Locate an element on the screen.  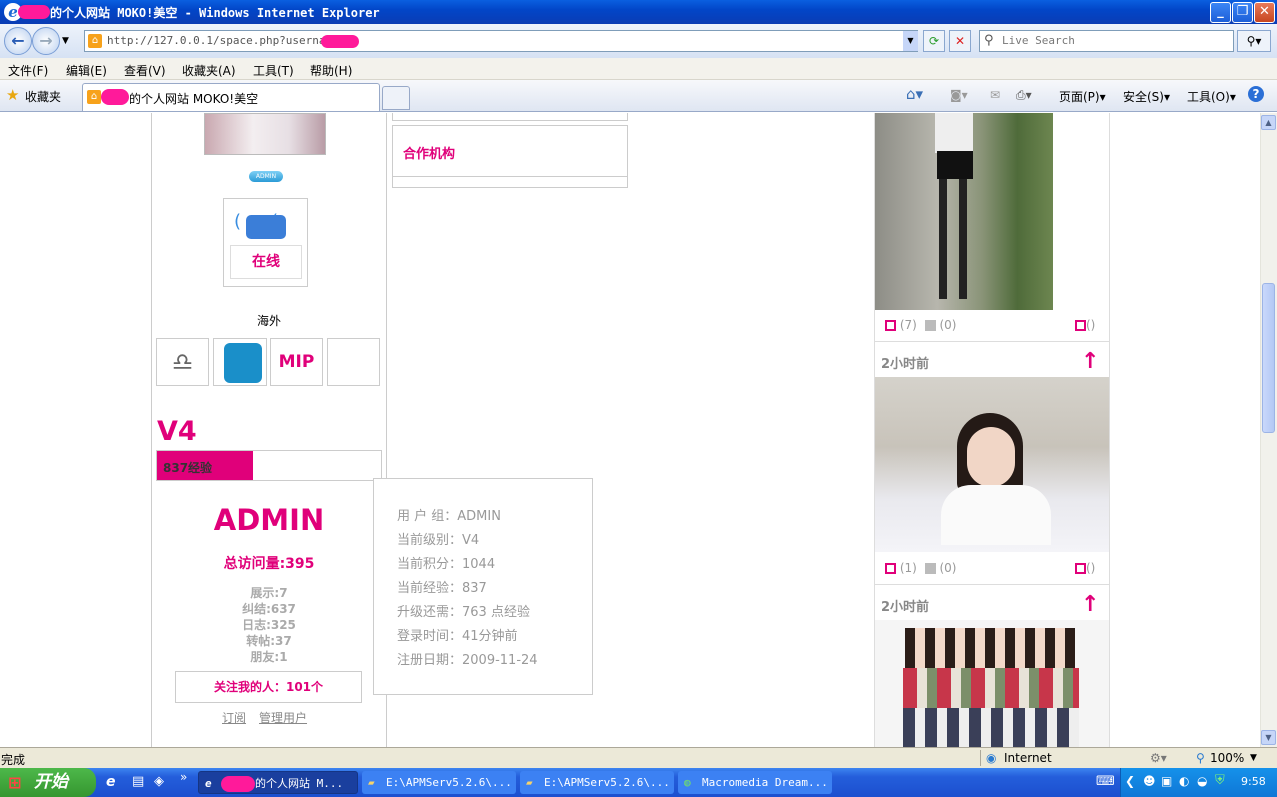
favorites-button: 收藏夹 is located at coordinates (43, 96).